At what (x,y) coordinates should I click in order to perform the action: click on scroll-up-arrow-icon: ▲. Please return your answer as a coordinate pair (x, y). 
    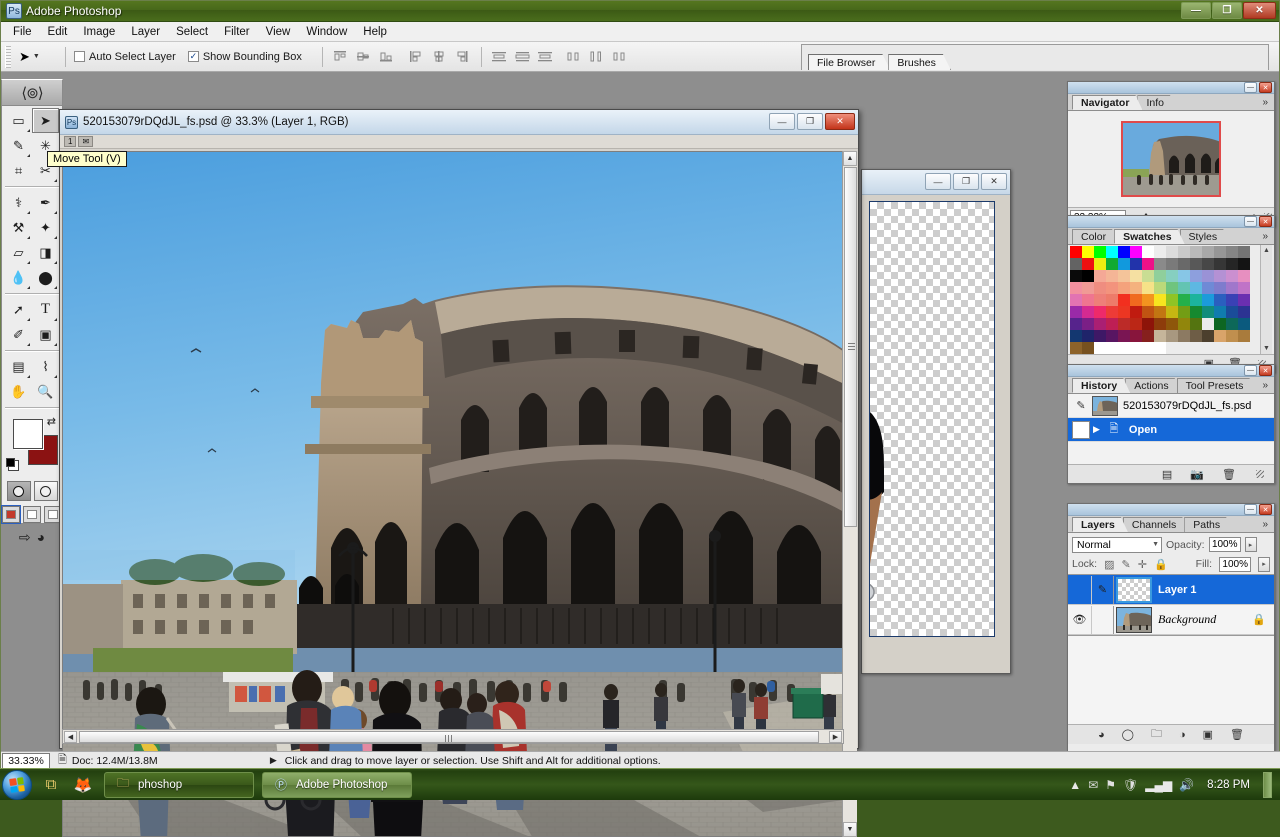
    Looking at the image, I should click on (850, 158).